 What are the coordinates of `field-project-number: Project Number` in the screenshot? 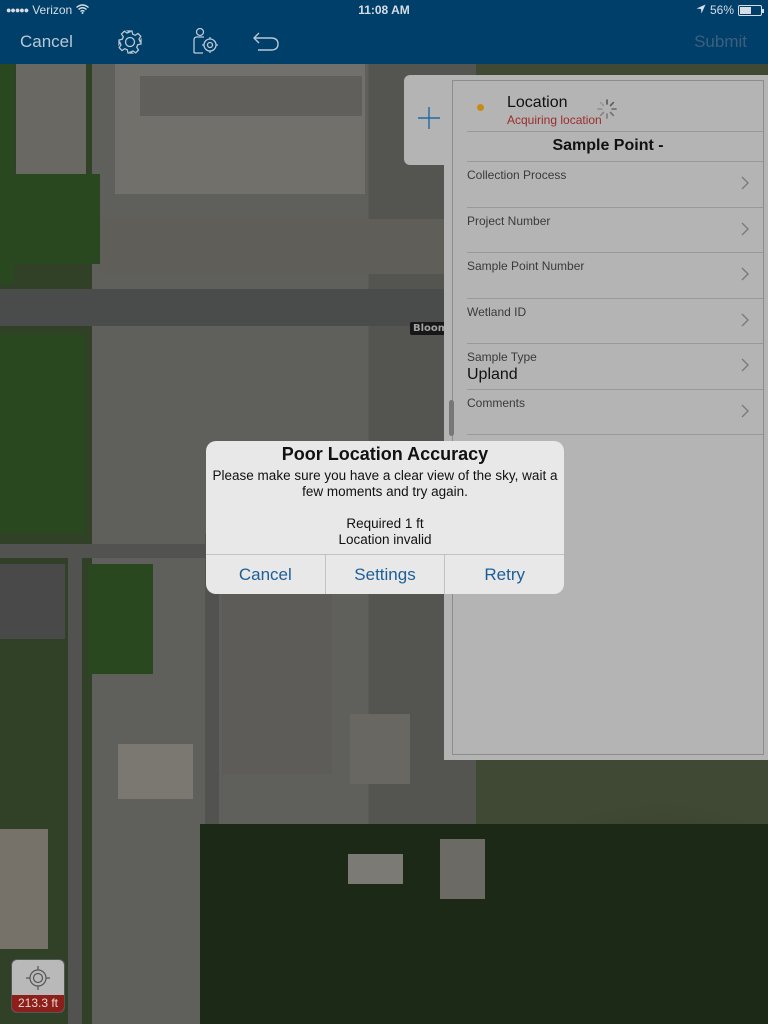 It's located at (615, 230).